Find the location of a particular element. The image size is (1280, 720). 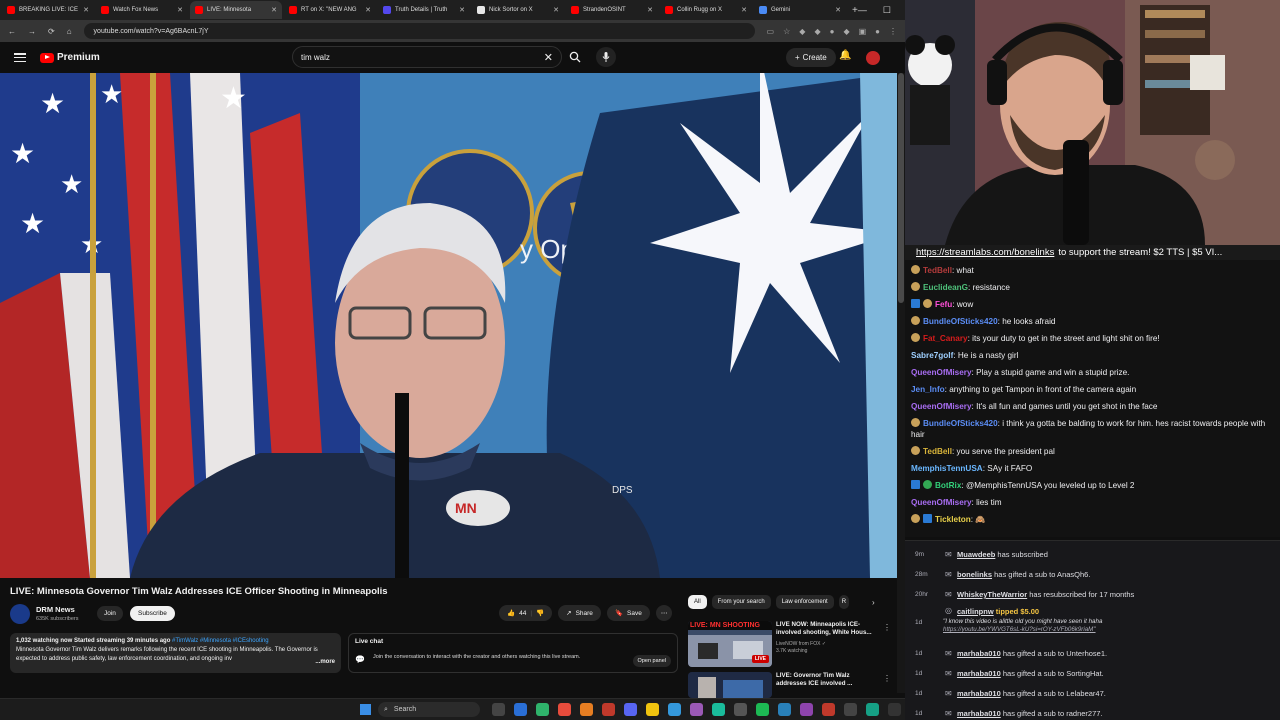

reload-icon: ⟳ is located at coordinates (51, 31).